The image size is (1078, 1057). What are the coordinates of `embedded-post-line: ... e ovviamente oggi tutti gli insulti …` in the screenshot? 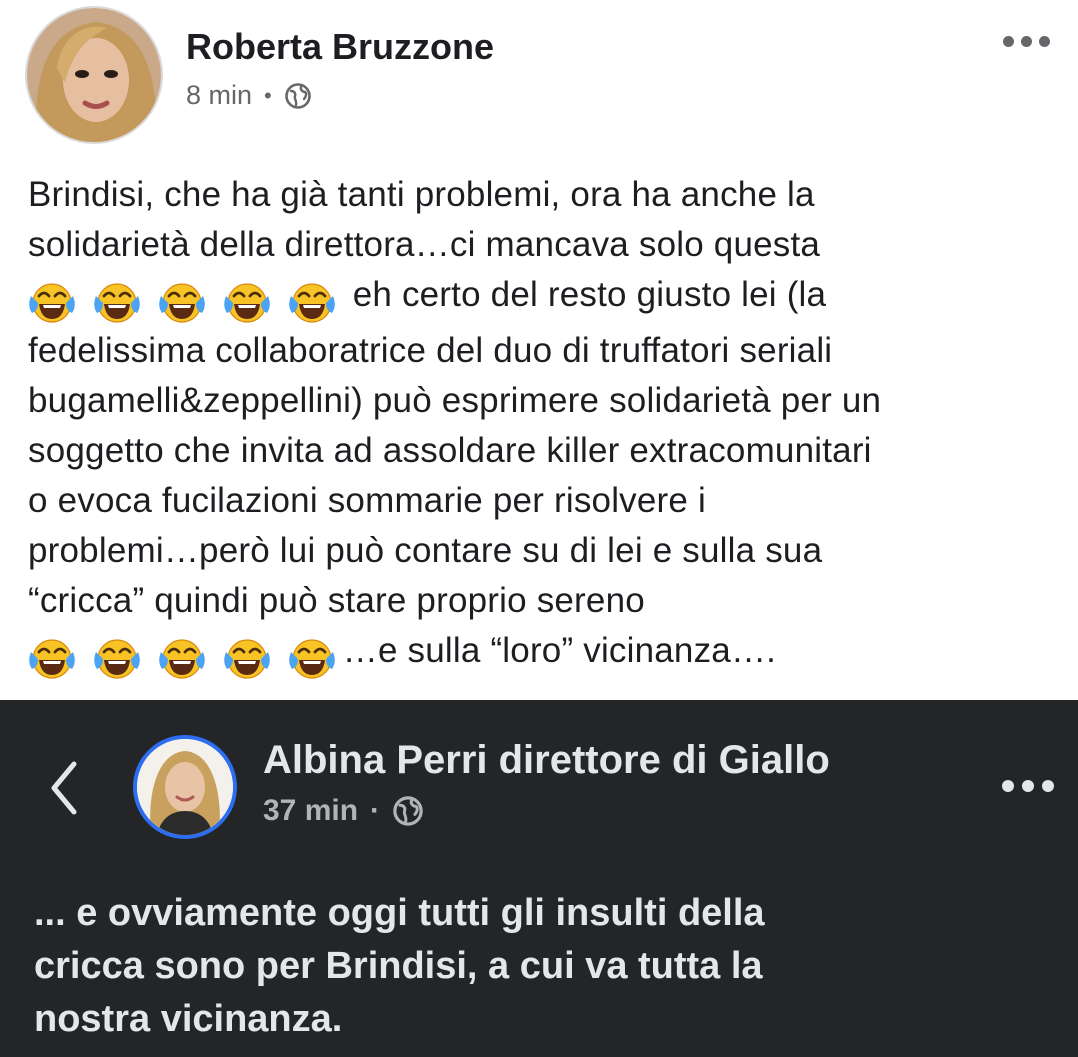 It's located at (399, 913).